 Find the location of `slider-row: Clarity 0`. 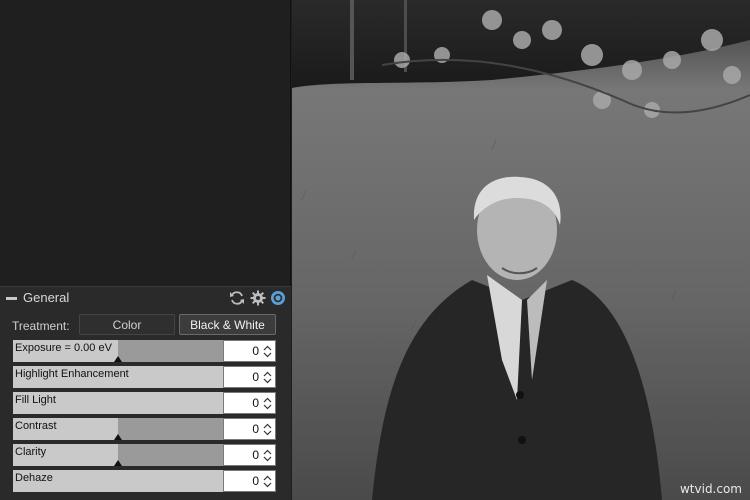

slider-row: Clarity 0 is located at coordinates (144, 455).